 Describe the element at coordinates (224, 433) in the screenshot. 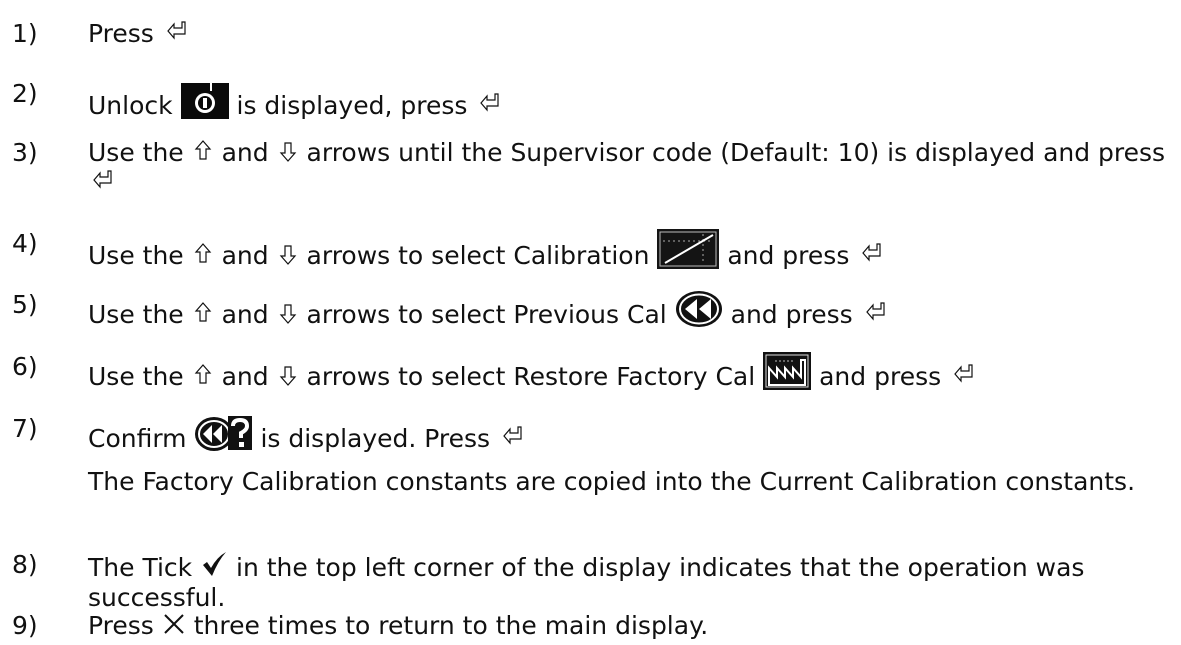

I see `confirm-question-icon` at that location.